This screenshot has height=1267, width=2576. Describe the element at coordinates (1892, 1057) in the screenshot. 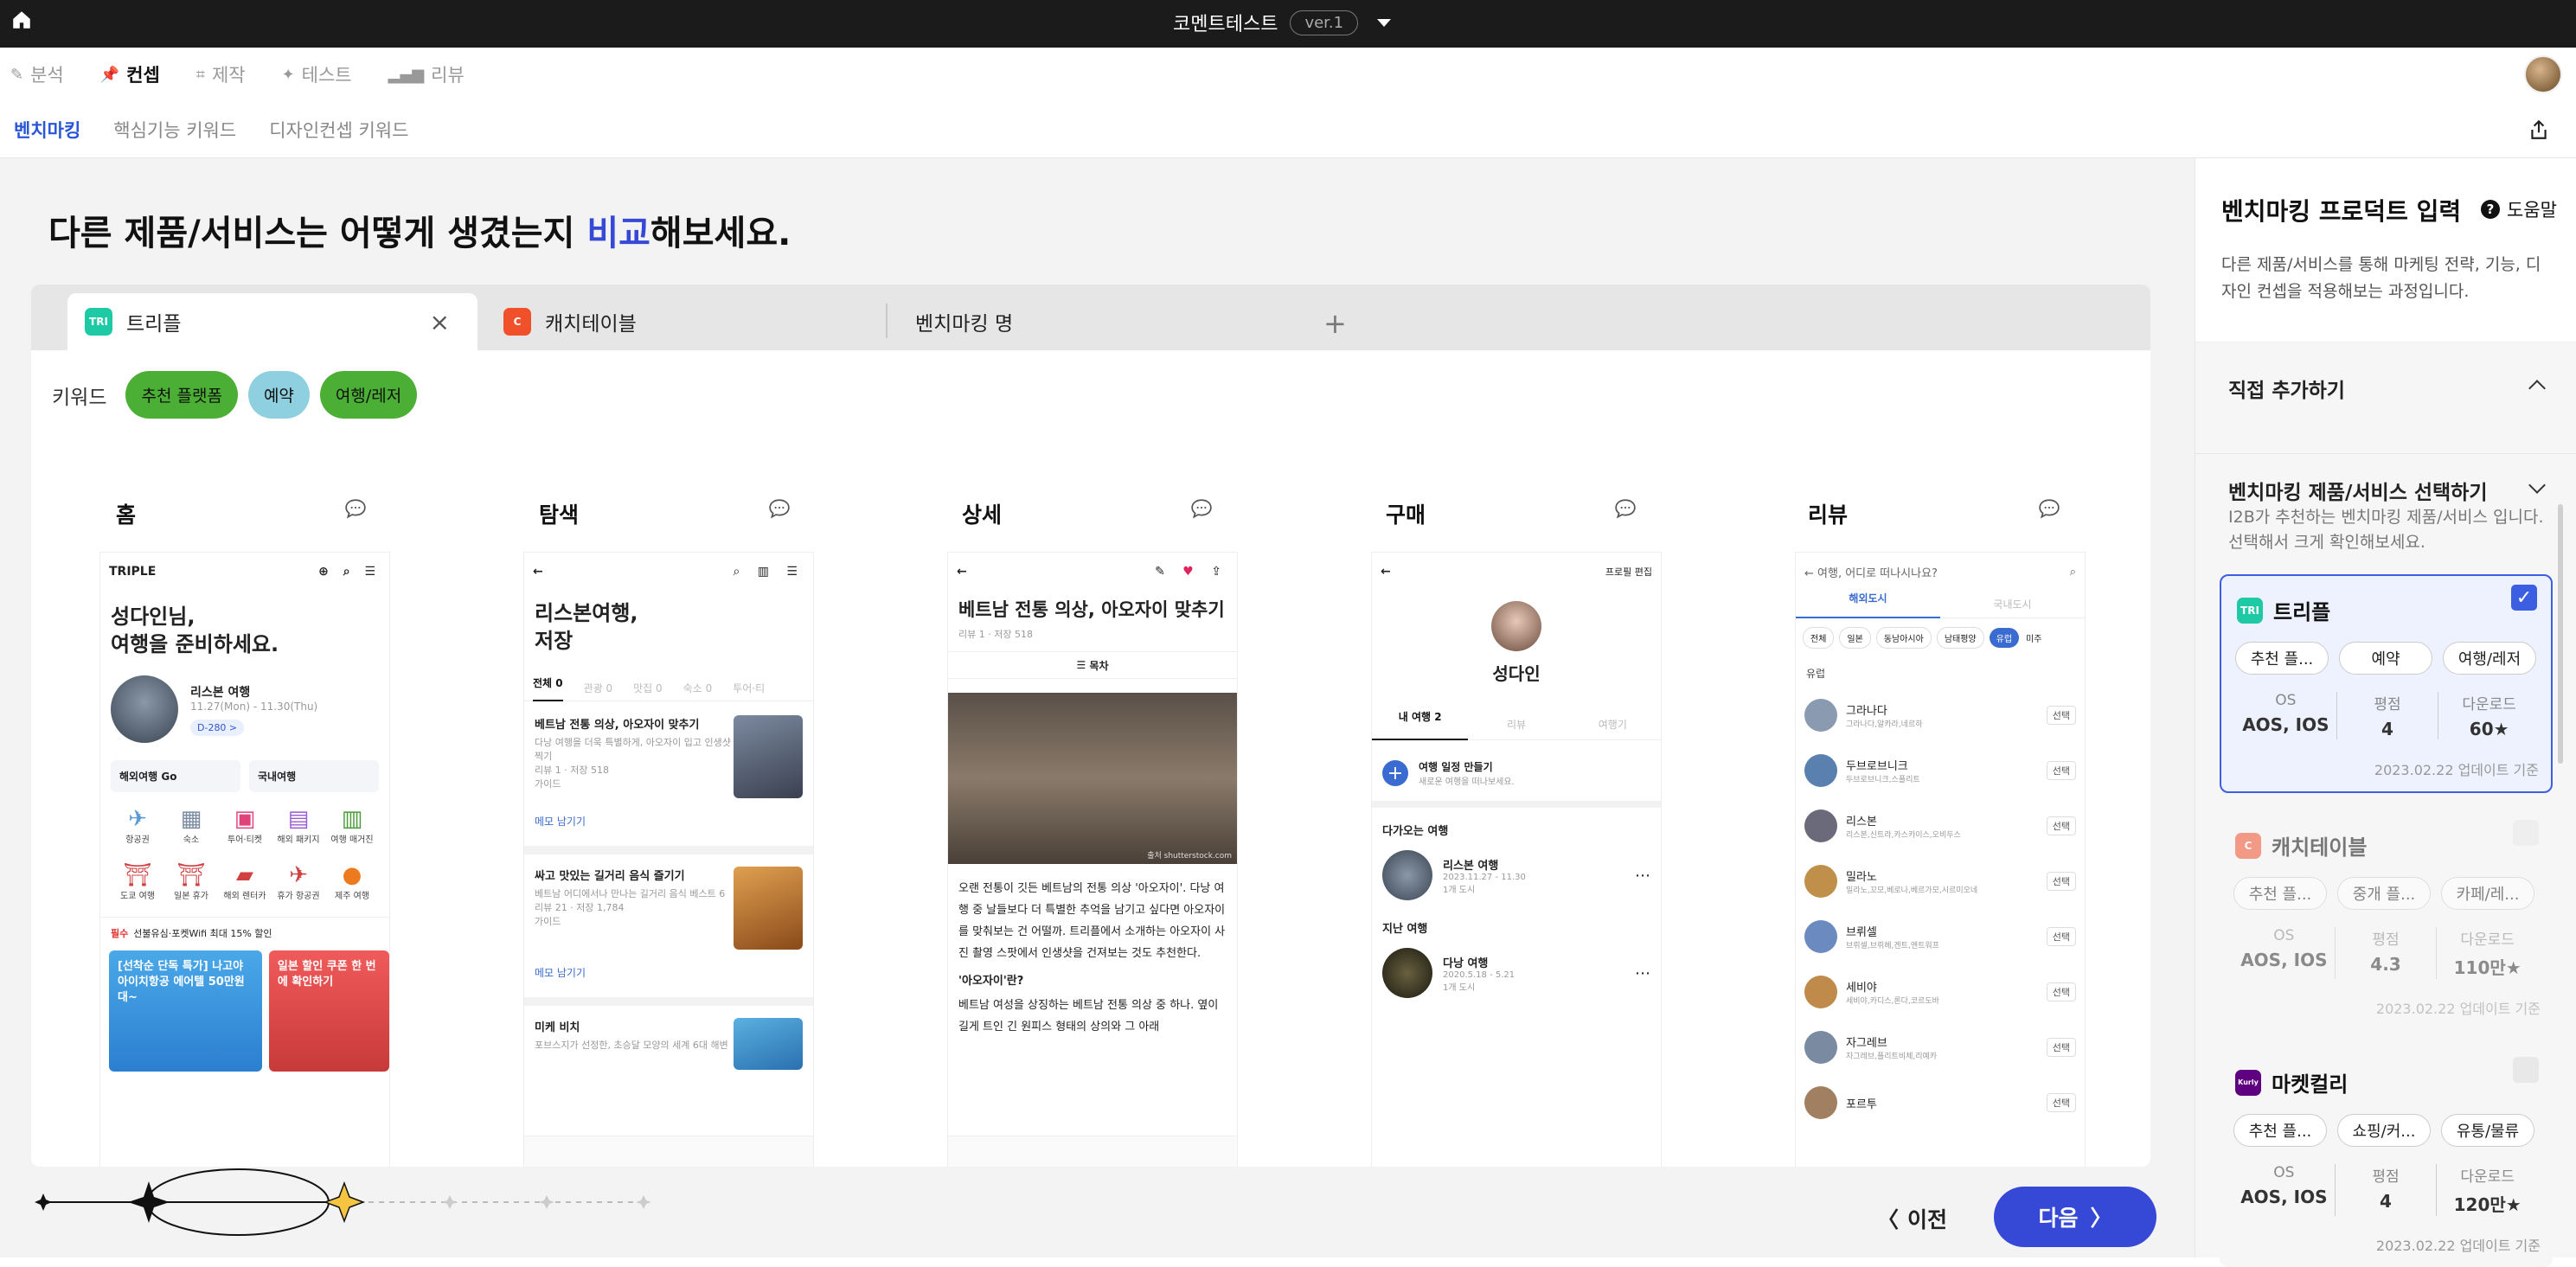

I see `city-sub: 자그레브,플리트비체,리예카` at that location.